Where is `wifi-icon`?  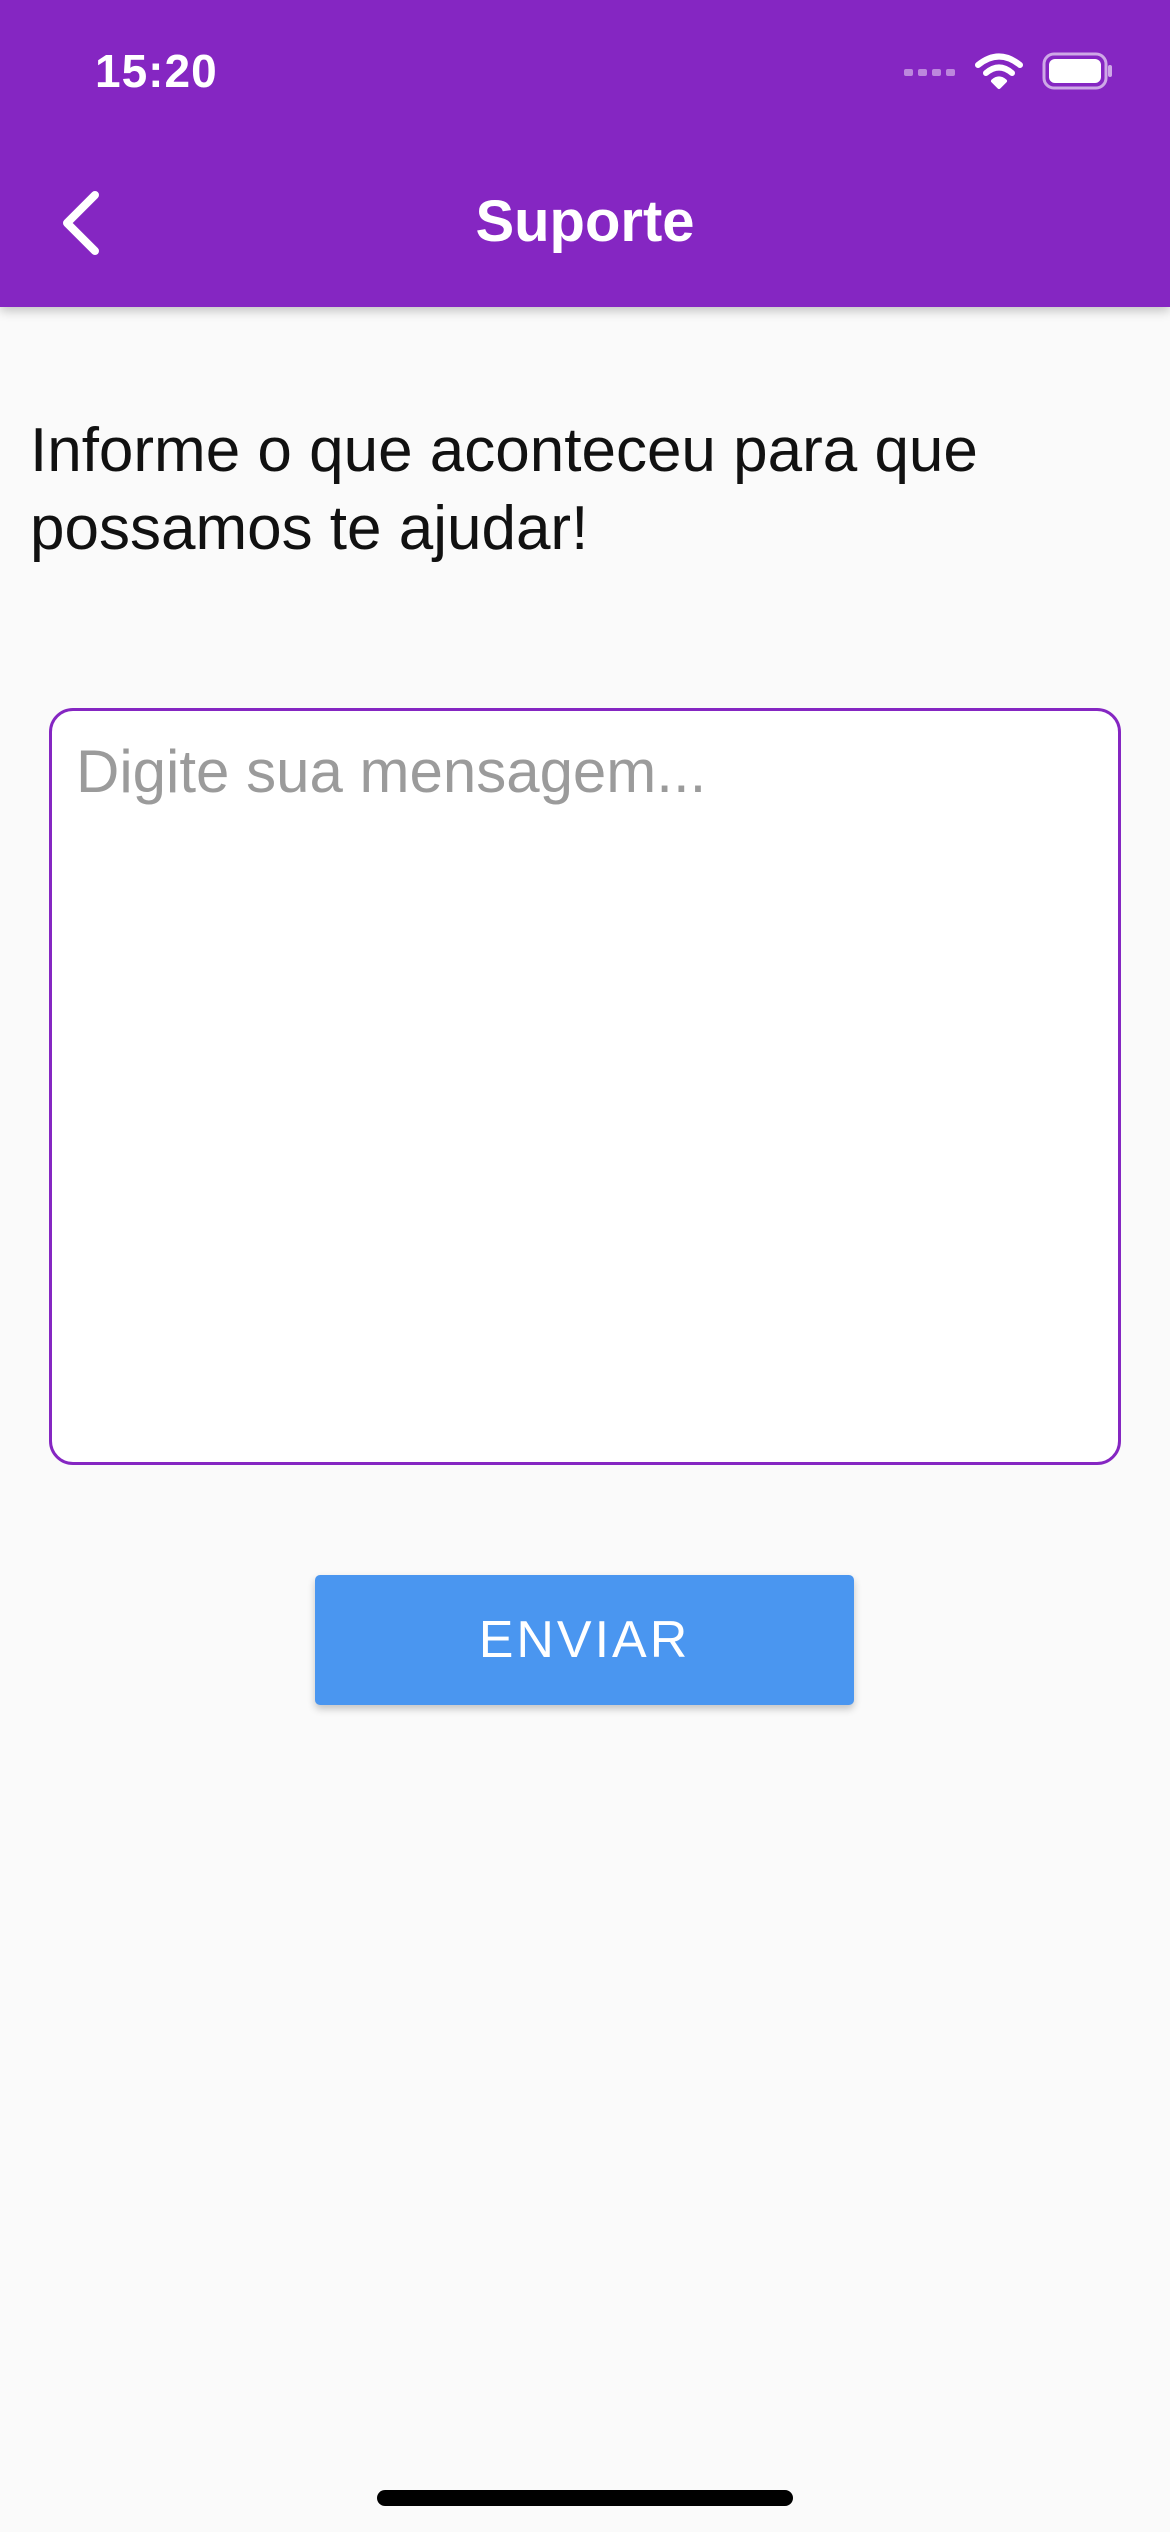 wifi-icon is located at coordinates (999, 73).